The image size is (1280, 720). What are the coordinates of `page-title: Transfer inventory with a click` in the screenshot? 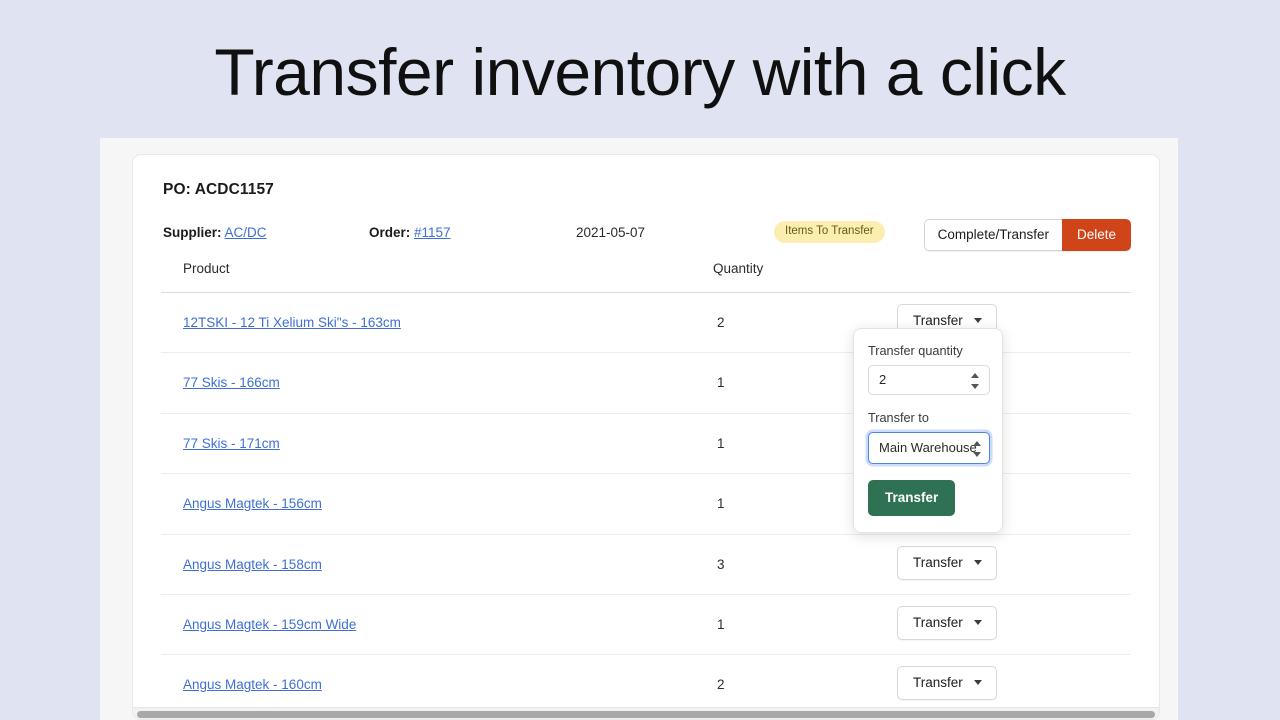 It's located at (640, 72).